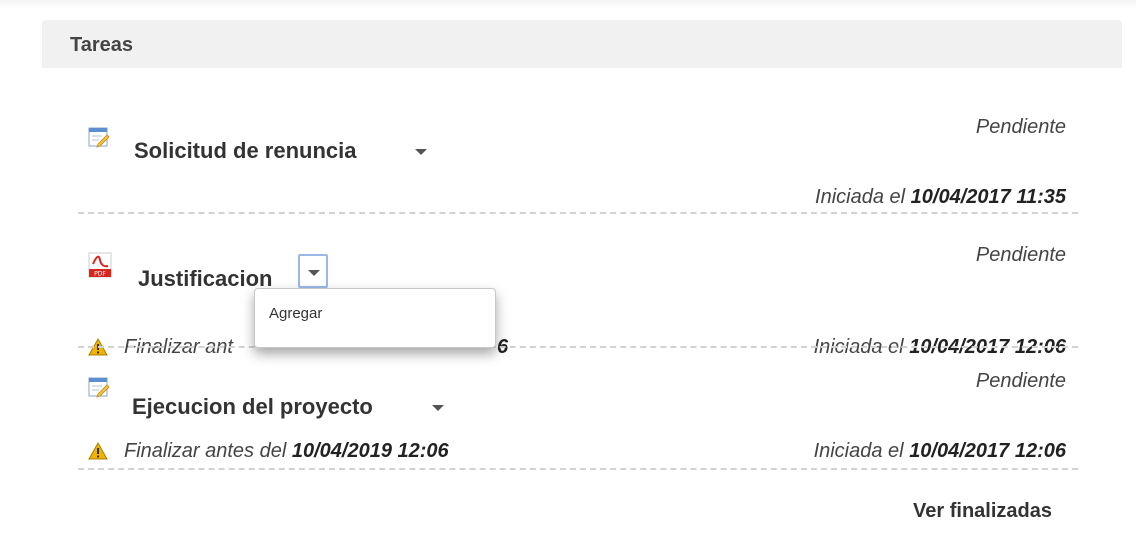 The width and height of the screenshot is (1136, 544). Describe the element at coordinates (286, 451) in the screenshot. I see `task-deadline: Finalizar antes del 10/04/2019 12:06` at that location.